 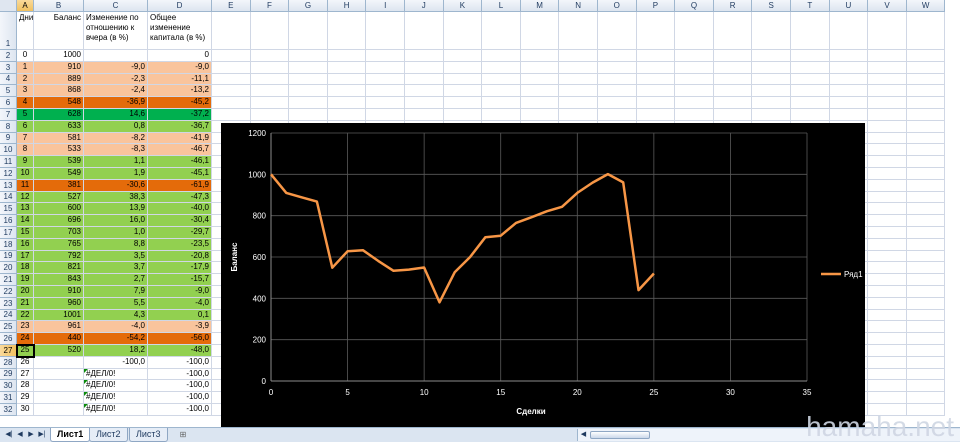 What do you see at coordinates (59, 209) in the screenshot?
I see `balance-cell: 600` at bounding box center [59, 209].